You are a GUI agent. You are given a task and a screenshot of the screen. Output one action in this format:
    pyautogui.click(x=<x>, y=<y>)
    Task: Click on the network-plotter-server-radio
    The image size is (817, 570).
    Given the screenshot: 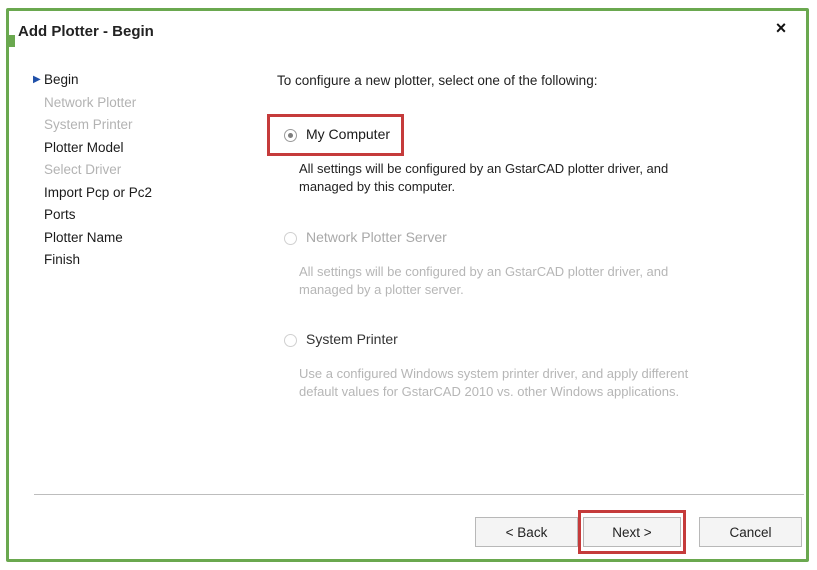 What is the action you would take?
    pyautogui.click(x=290, y=238)
    